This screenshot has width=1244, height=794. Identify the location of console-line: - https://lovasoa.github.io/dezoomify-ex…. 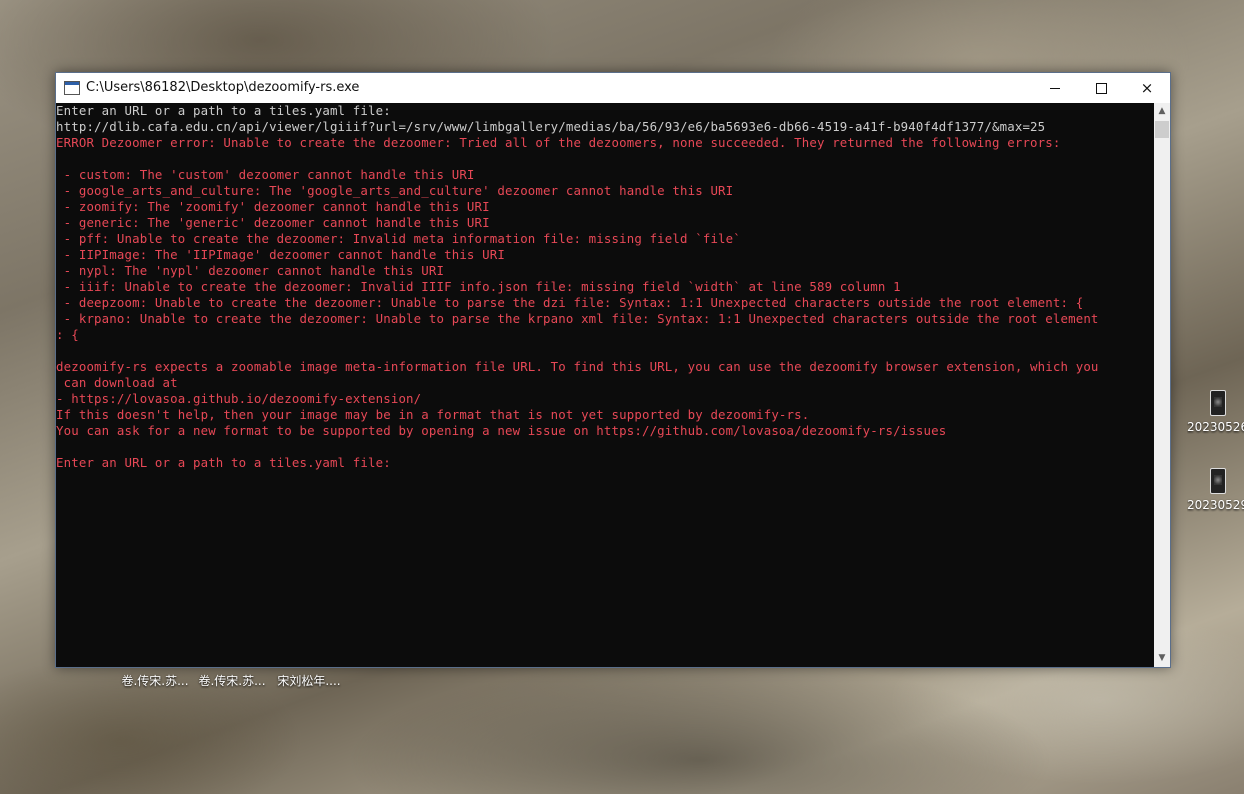
(239, 398).